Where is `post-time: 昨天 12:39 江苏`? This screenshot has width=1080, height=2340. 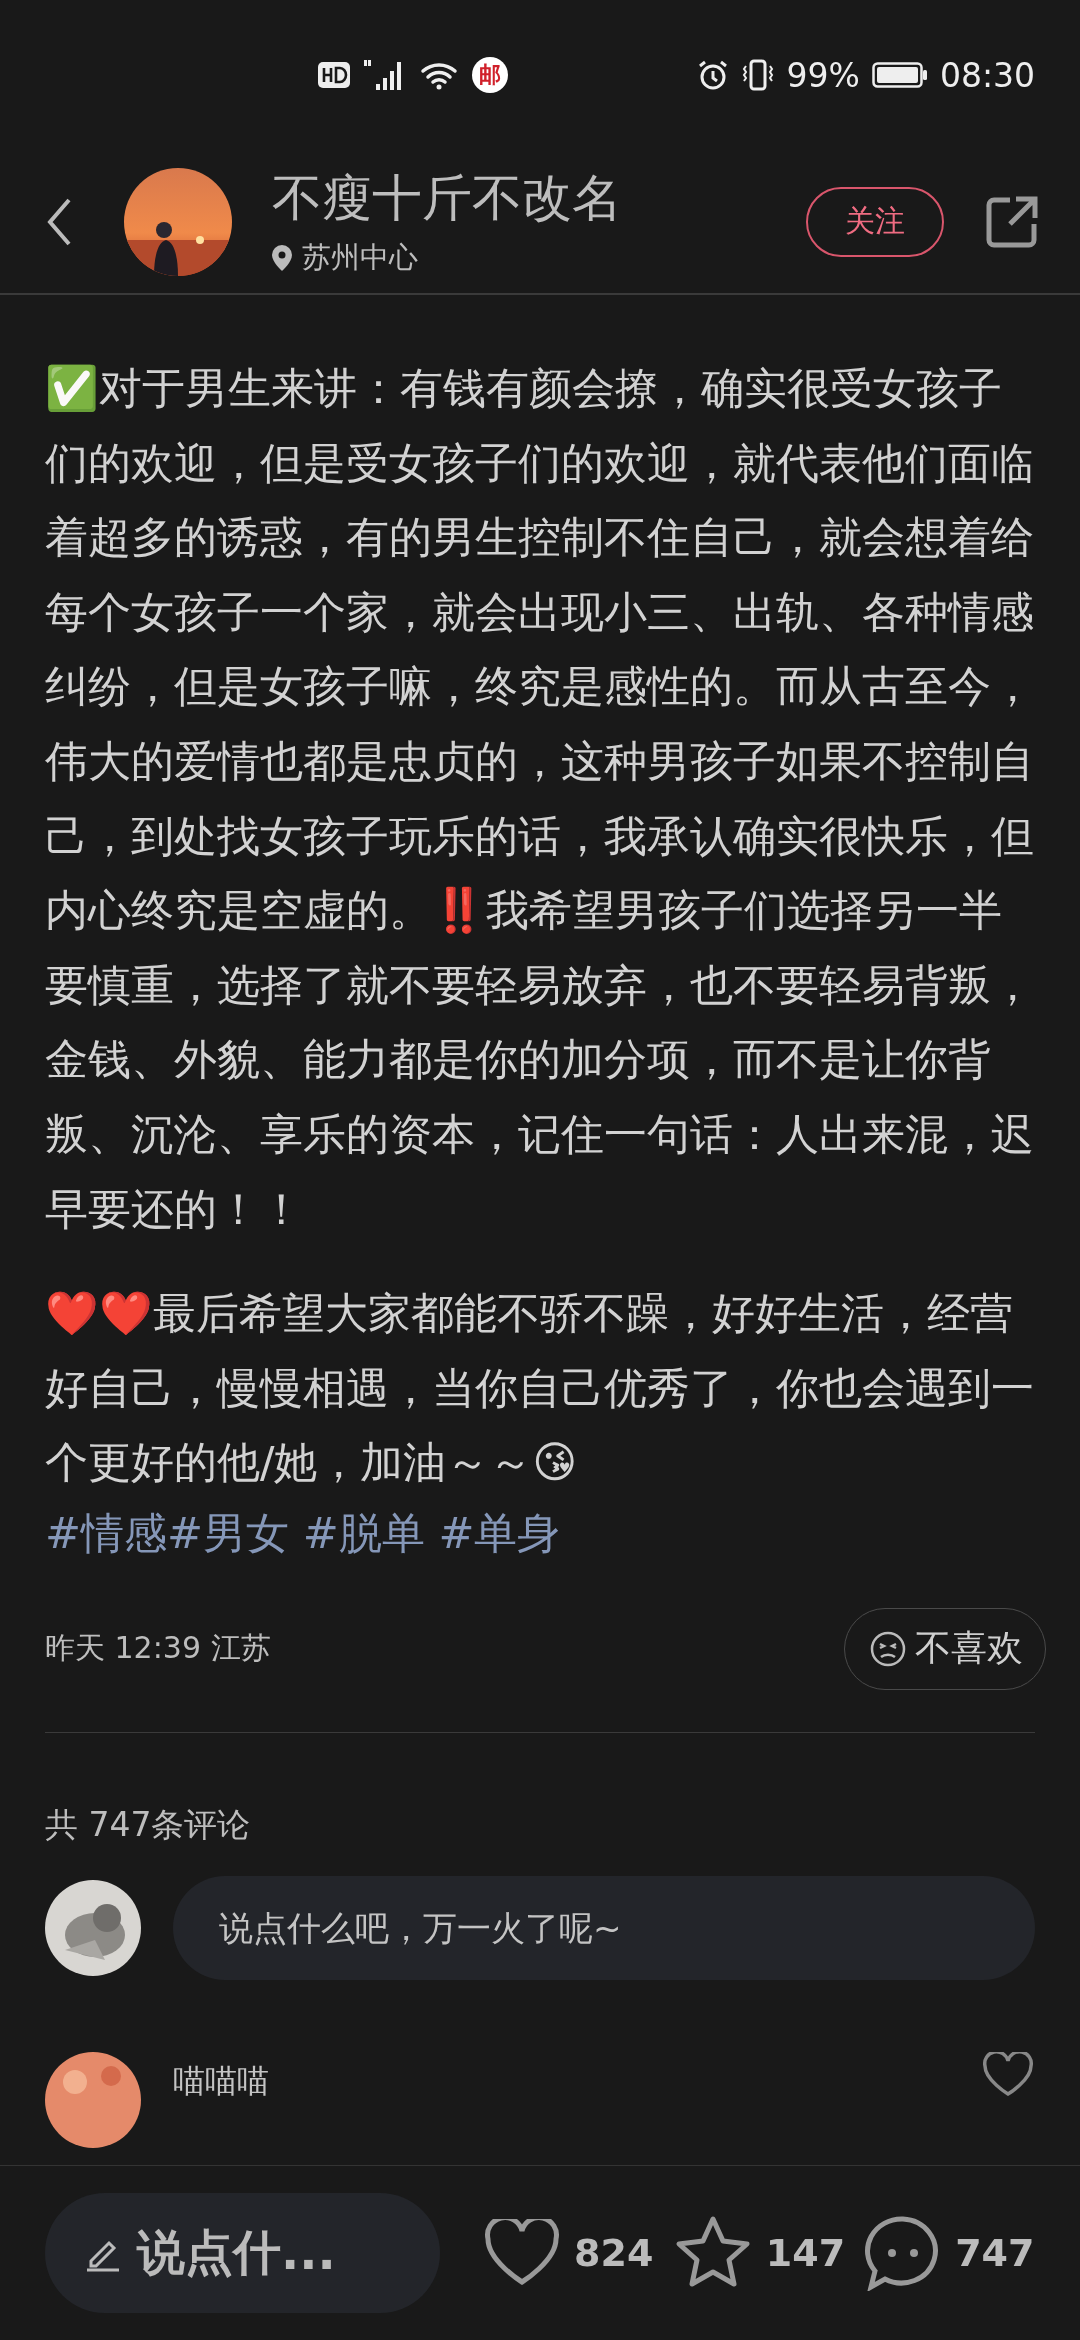
post-time: 昨天 12:39 江苏 is located at coordinates (158, 1648).